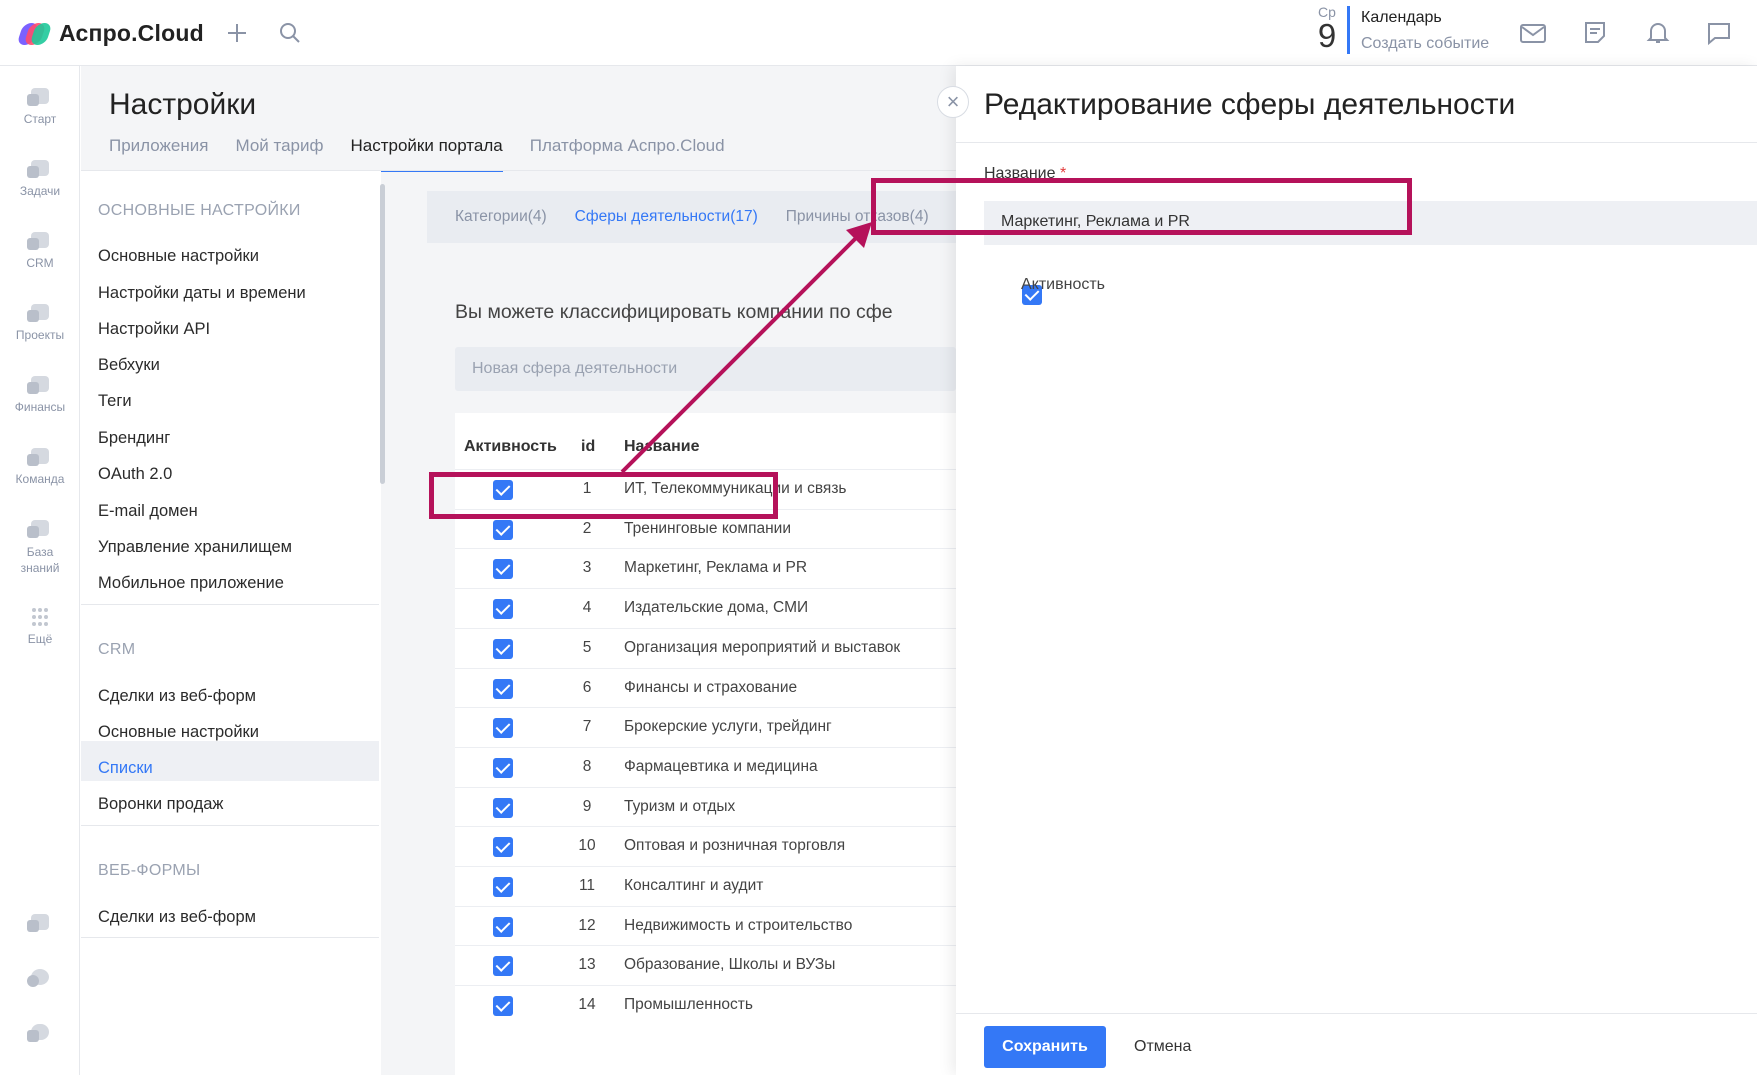  Describe the element at coordinates (746, 348) in the screenshot. I see `annotation-arrow` at that location.